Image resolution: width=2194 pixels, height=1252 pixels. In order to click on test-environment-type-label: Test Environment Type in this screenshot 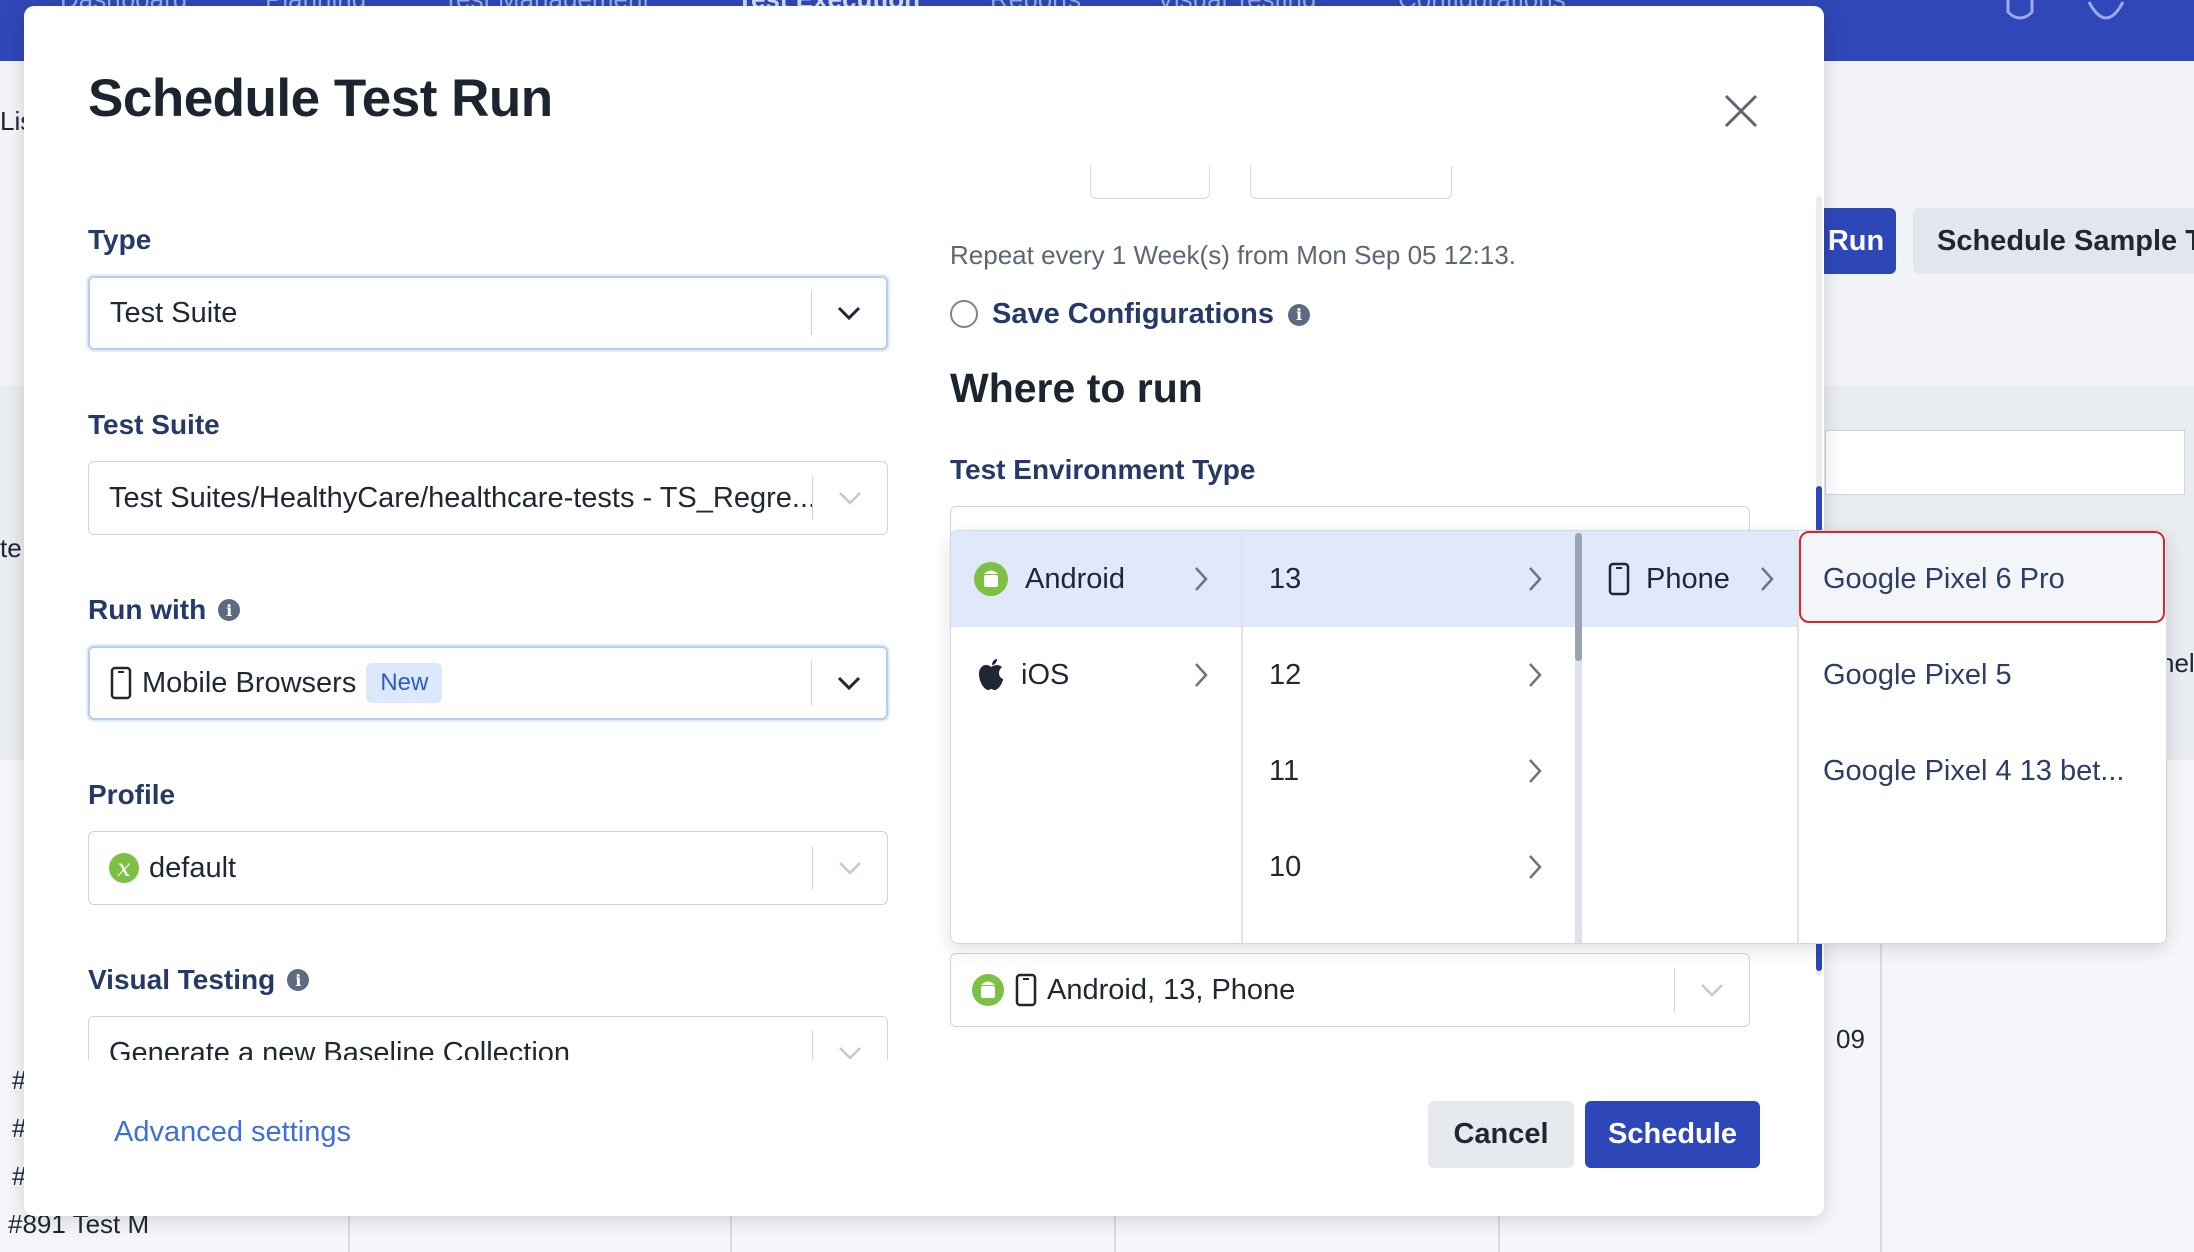, I will do `click(1103, 469)`.